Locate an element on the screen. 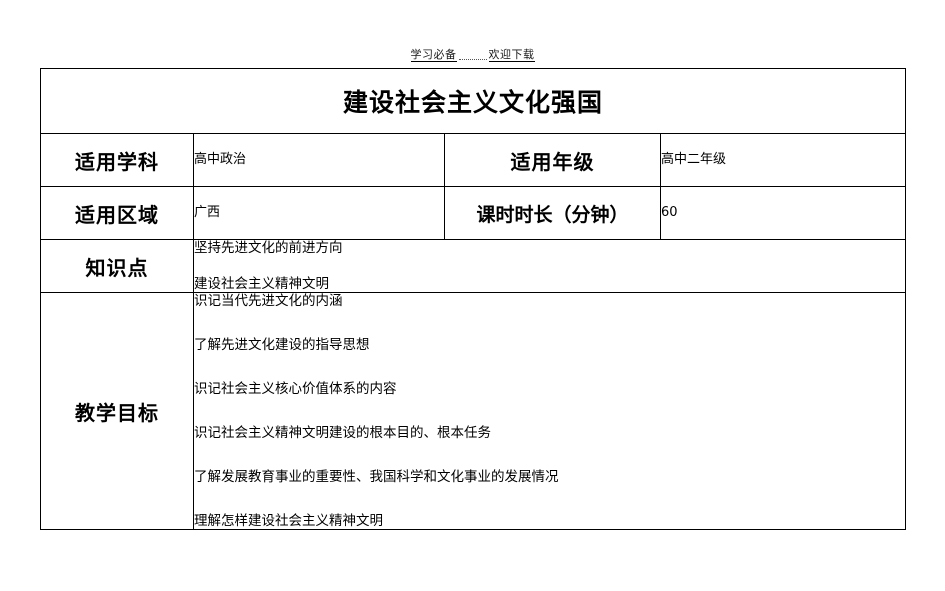  label-knowledge-points: 知识点 is located at coordinates (117, 266).